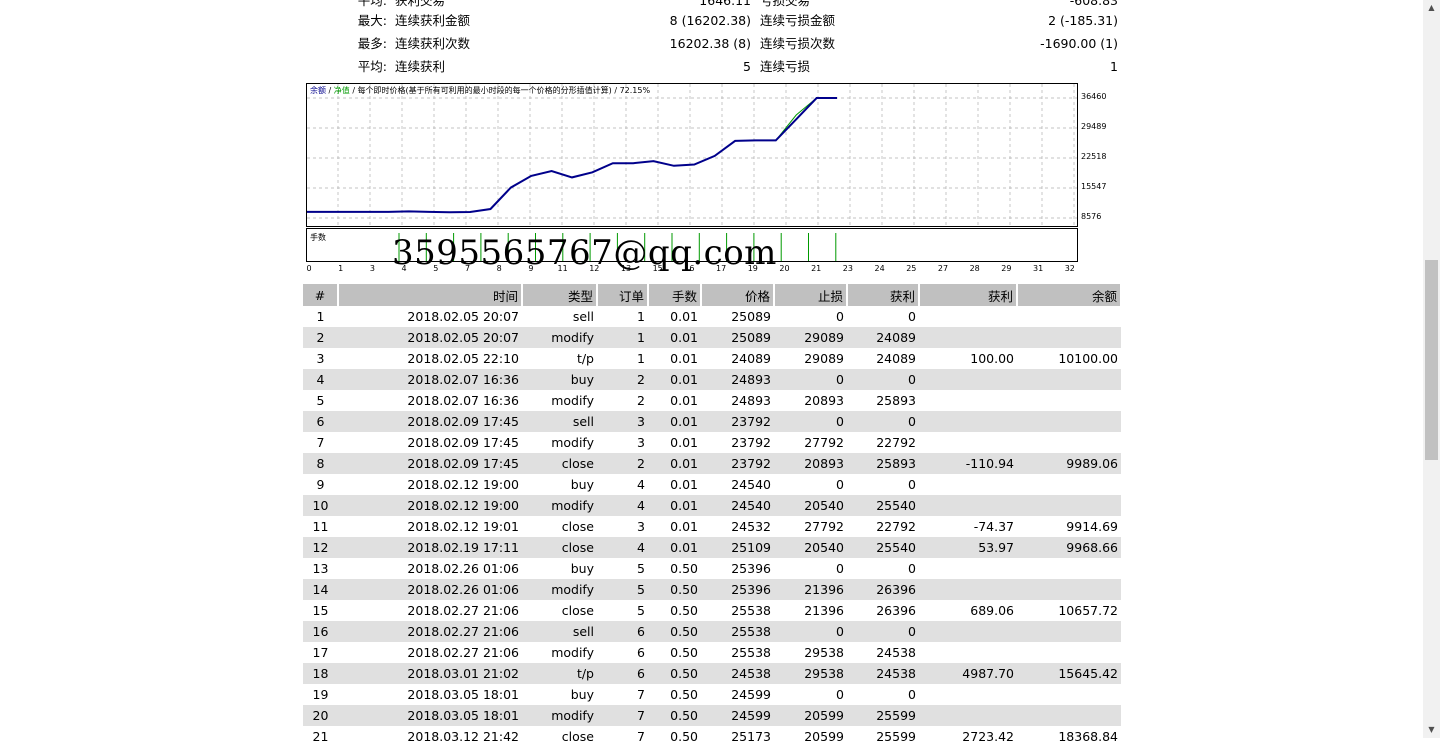  I want to click on x-tick-label: 23, so click(847, 268).